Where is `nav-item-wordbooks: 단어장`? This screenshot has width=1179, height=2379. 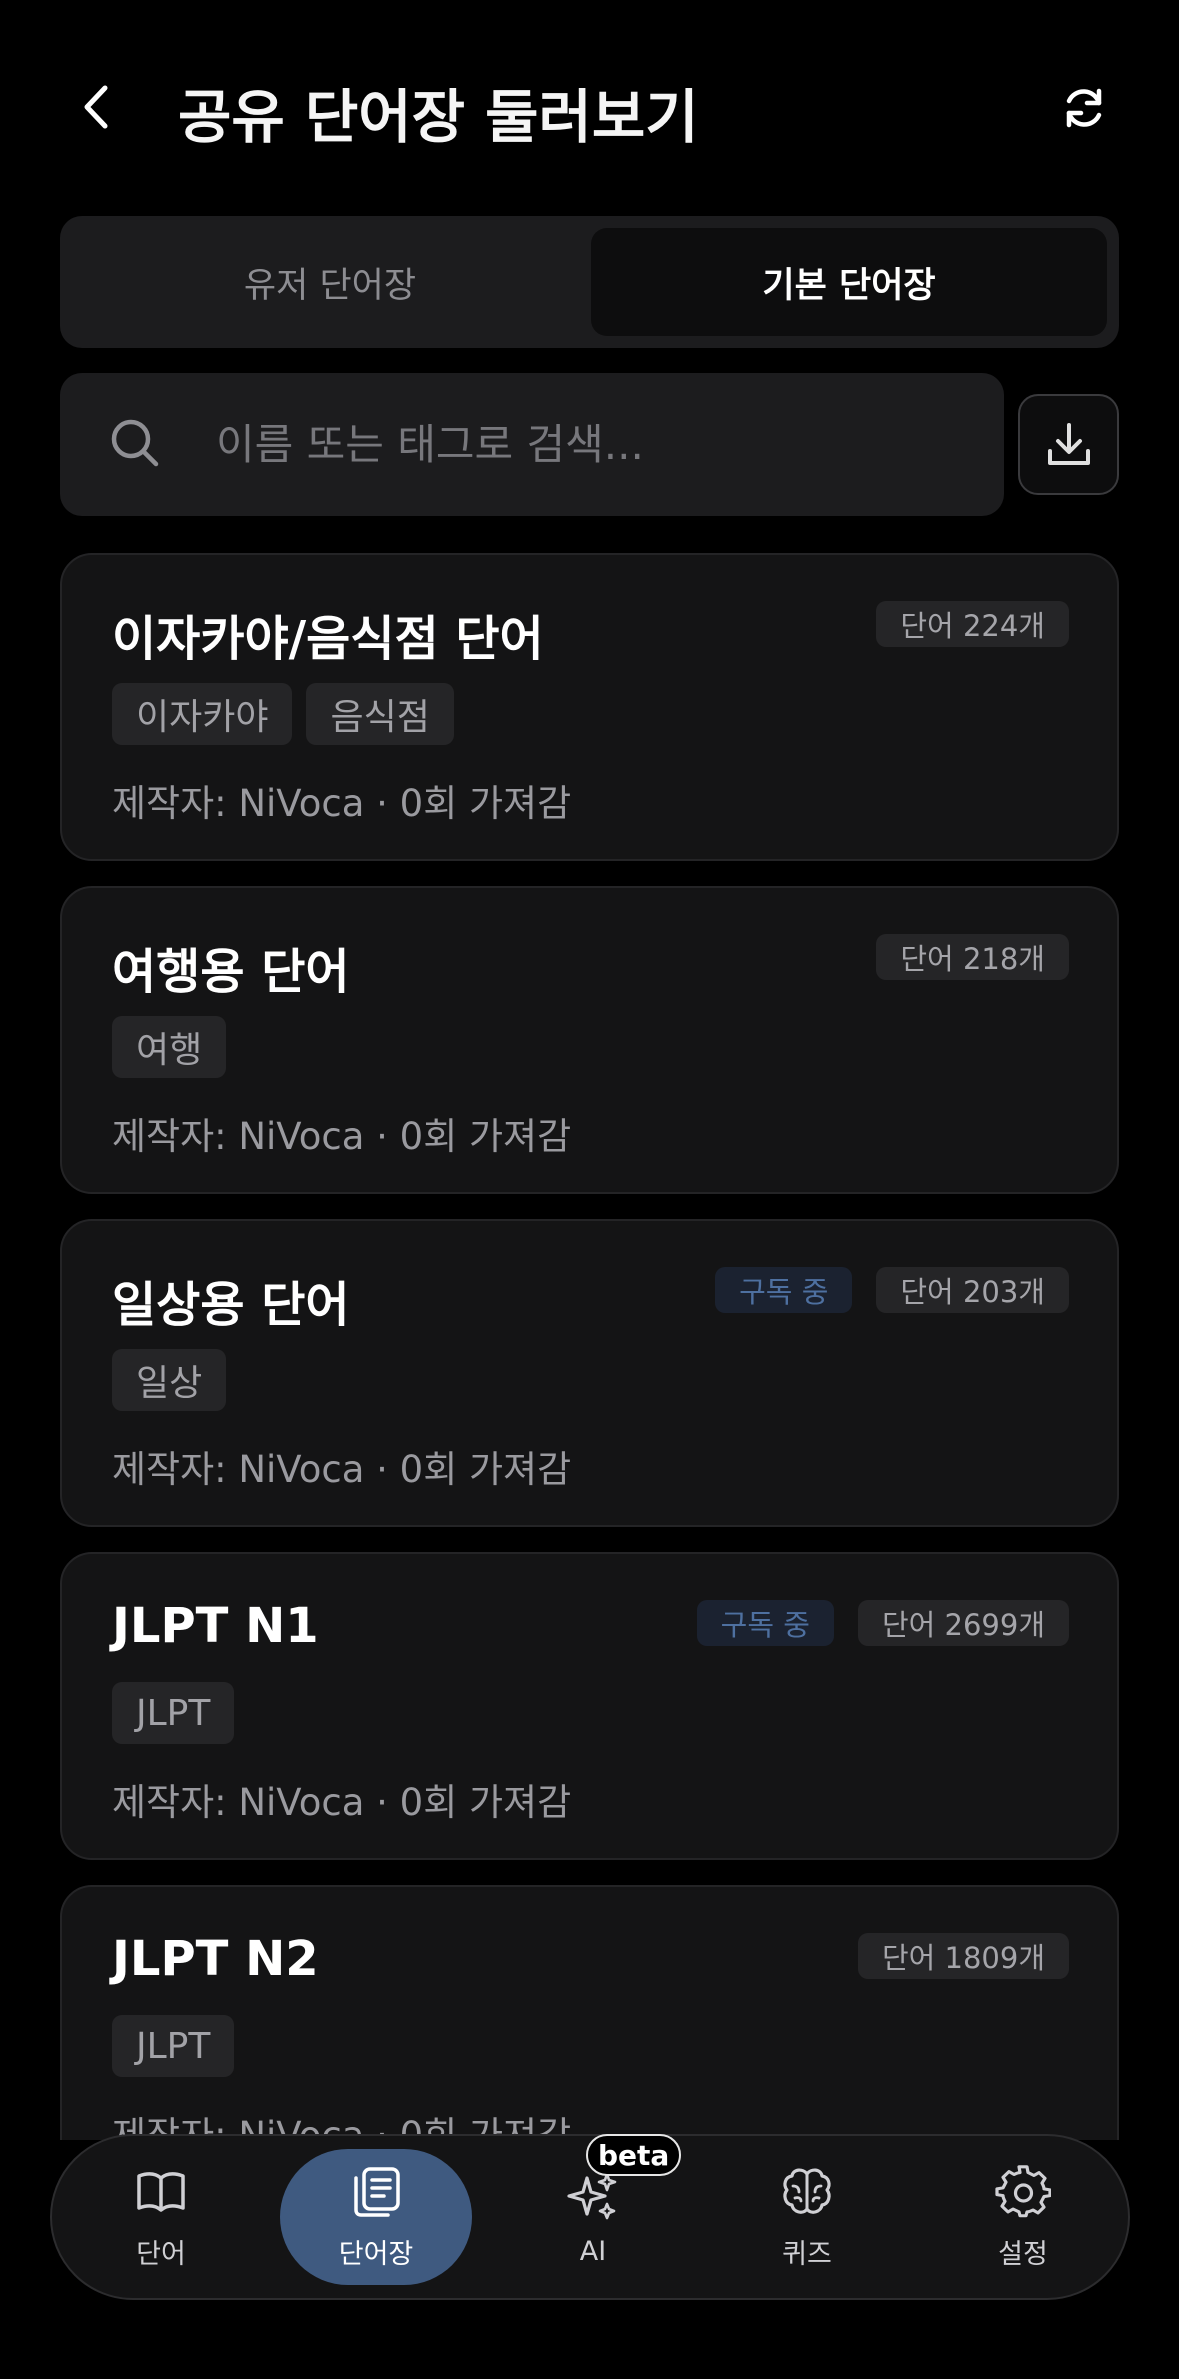
nav-item-wordbooks: 단어장 is located at coordinates (376, 2217).